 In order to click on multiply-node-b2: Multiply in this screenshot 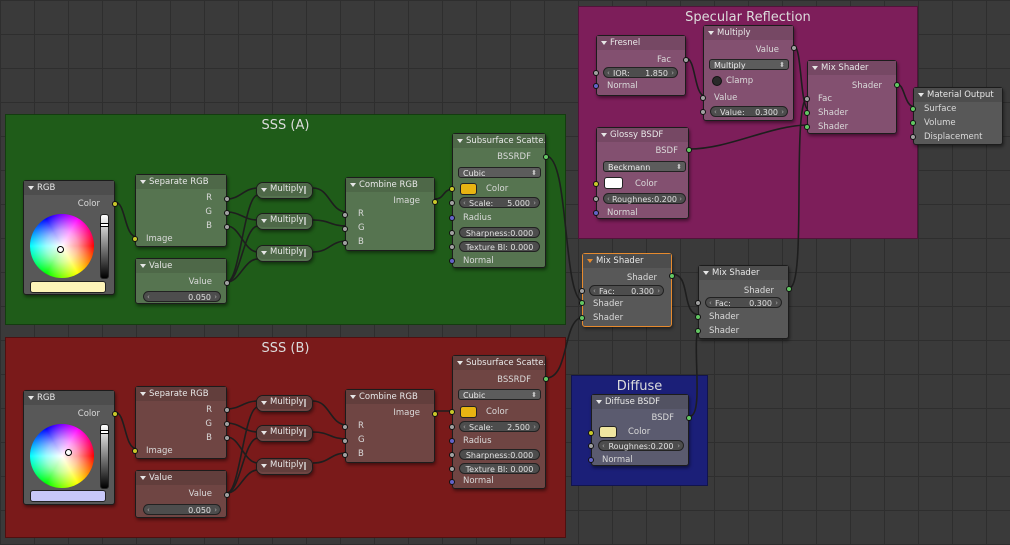, I will do `click(284, 433)`.